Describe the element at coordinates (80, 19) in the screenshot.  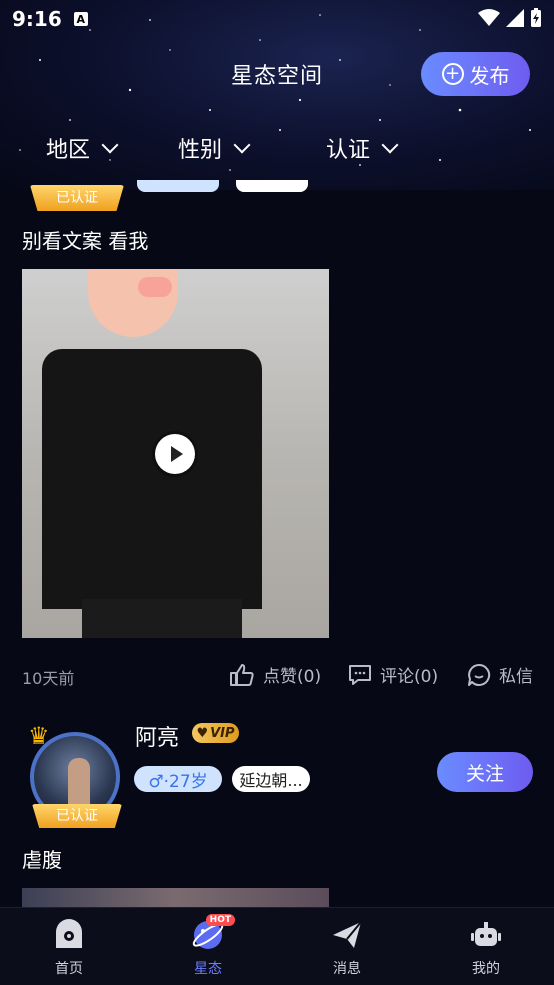
I see `app-notification-icon: A` at that location.